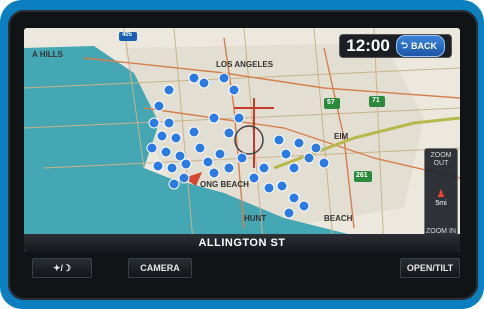  I want to click on map-label-huntington: HUNT, so click(255, 218).